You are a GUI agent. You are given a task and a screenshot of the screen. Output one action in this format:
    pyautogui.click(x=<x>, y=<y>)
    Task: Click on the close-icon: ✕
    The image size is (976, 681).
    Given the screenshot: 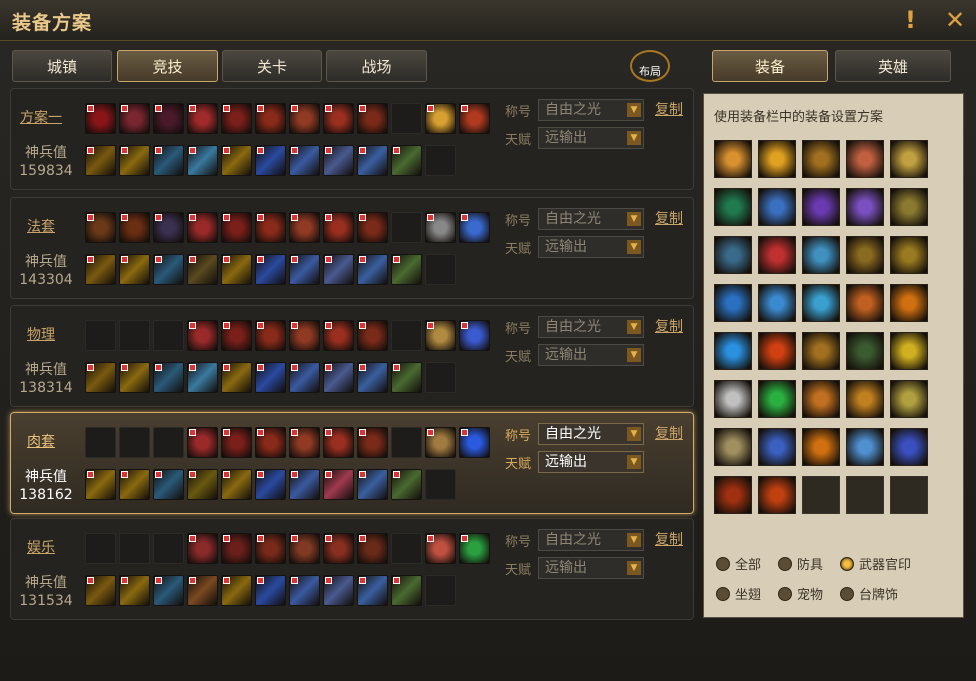 What is the action you would take?
    pyautogui.click(x=955, y=20)
    